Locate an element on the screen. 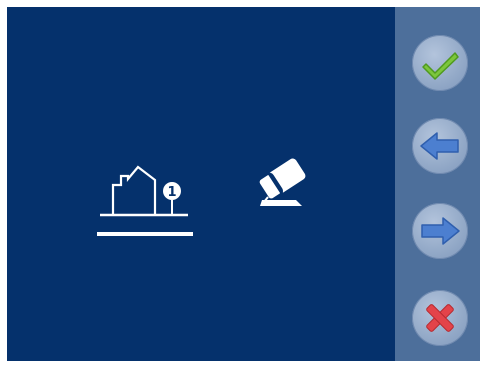  house-option: 1 is located at coordinates (147, 195).